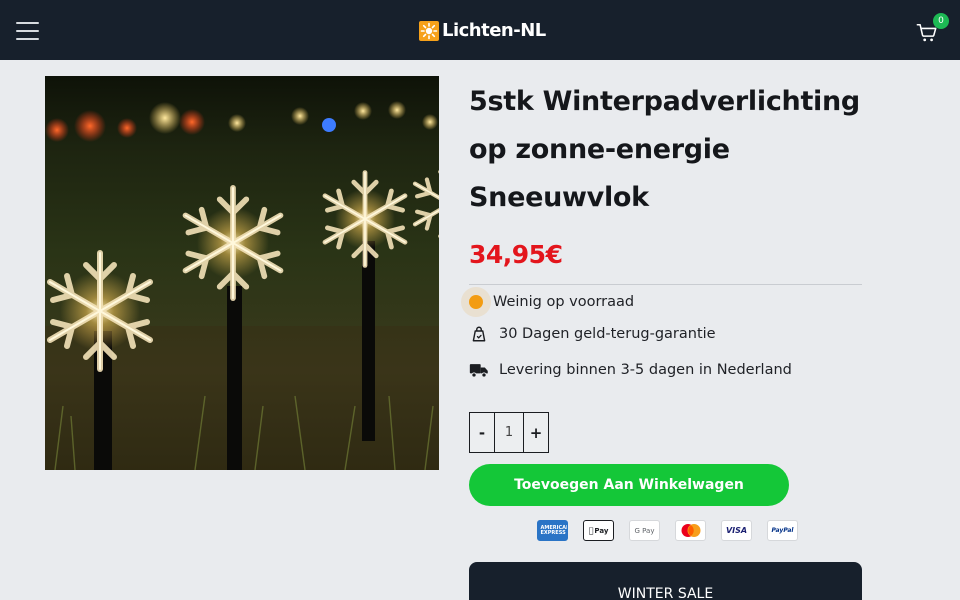  Describe the element at coordinates (429, 30) in the screenshot. I see `logo-sun-icon` at that location.